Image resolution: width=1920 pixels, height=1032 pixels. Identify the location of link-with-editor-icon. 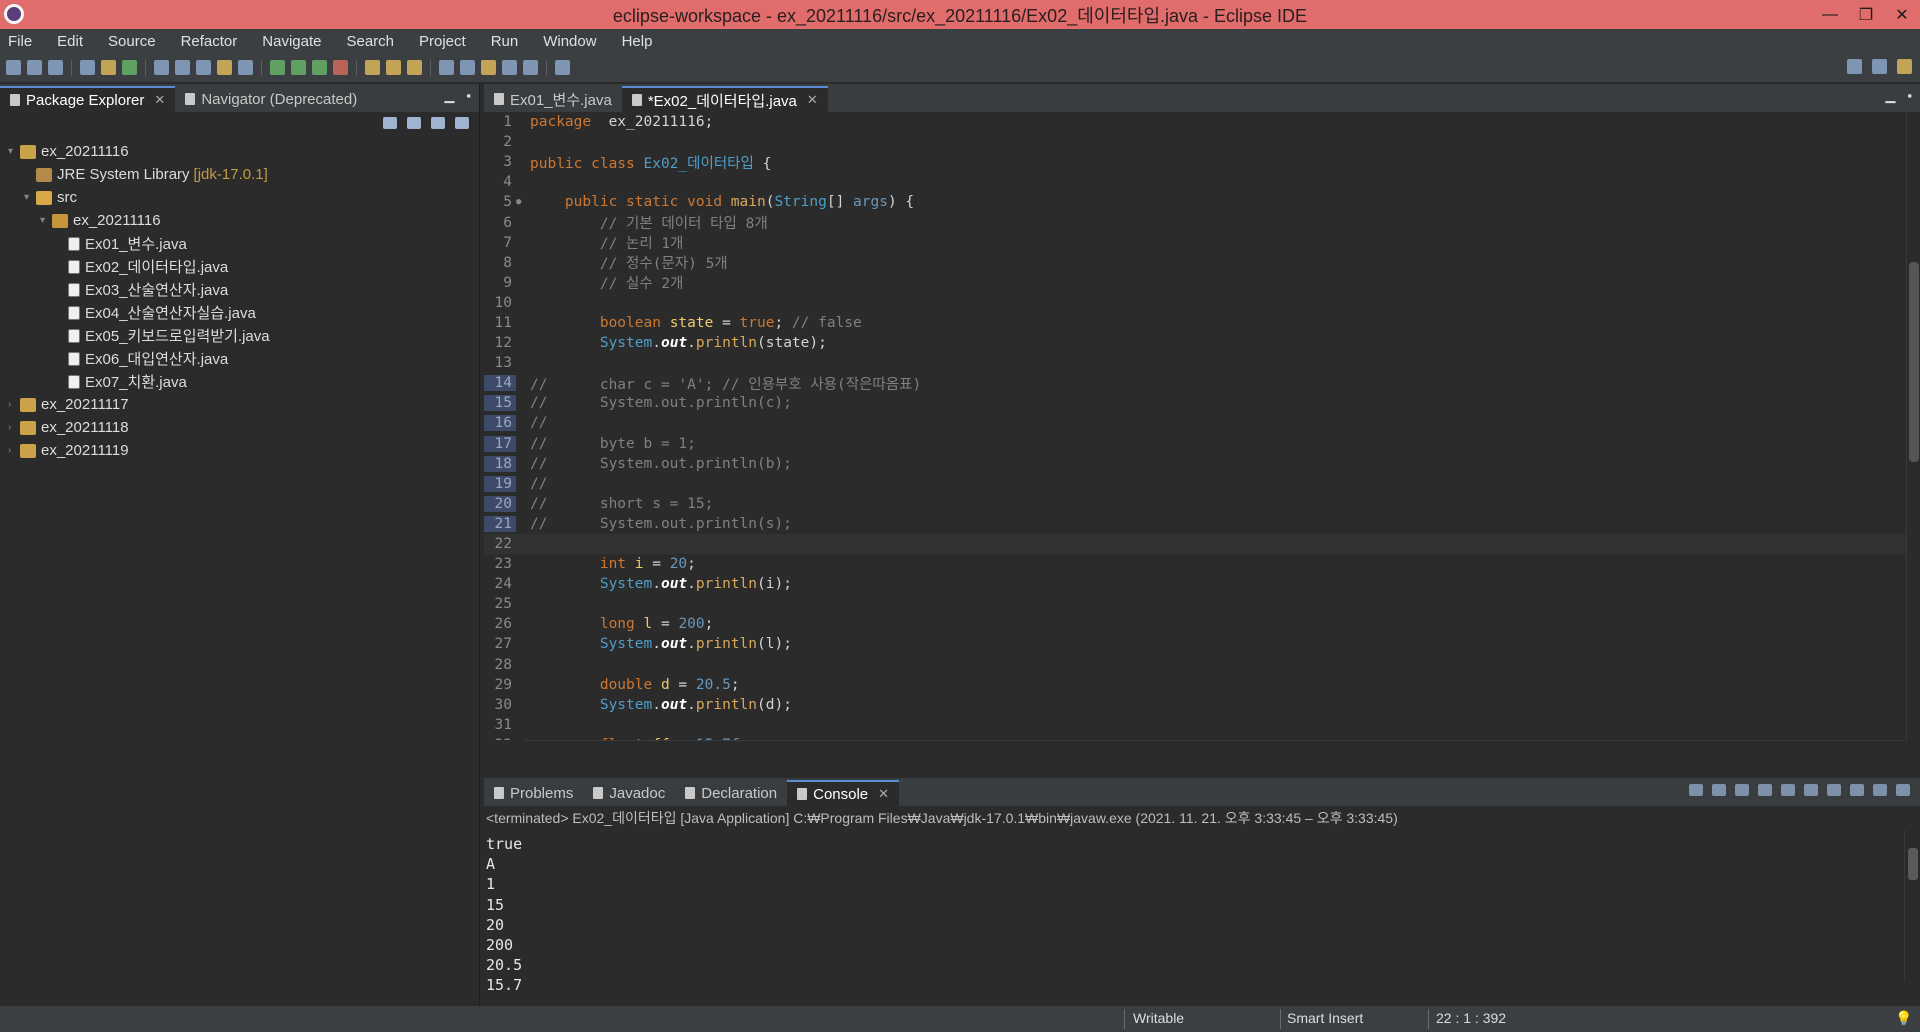
(414, 123).